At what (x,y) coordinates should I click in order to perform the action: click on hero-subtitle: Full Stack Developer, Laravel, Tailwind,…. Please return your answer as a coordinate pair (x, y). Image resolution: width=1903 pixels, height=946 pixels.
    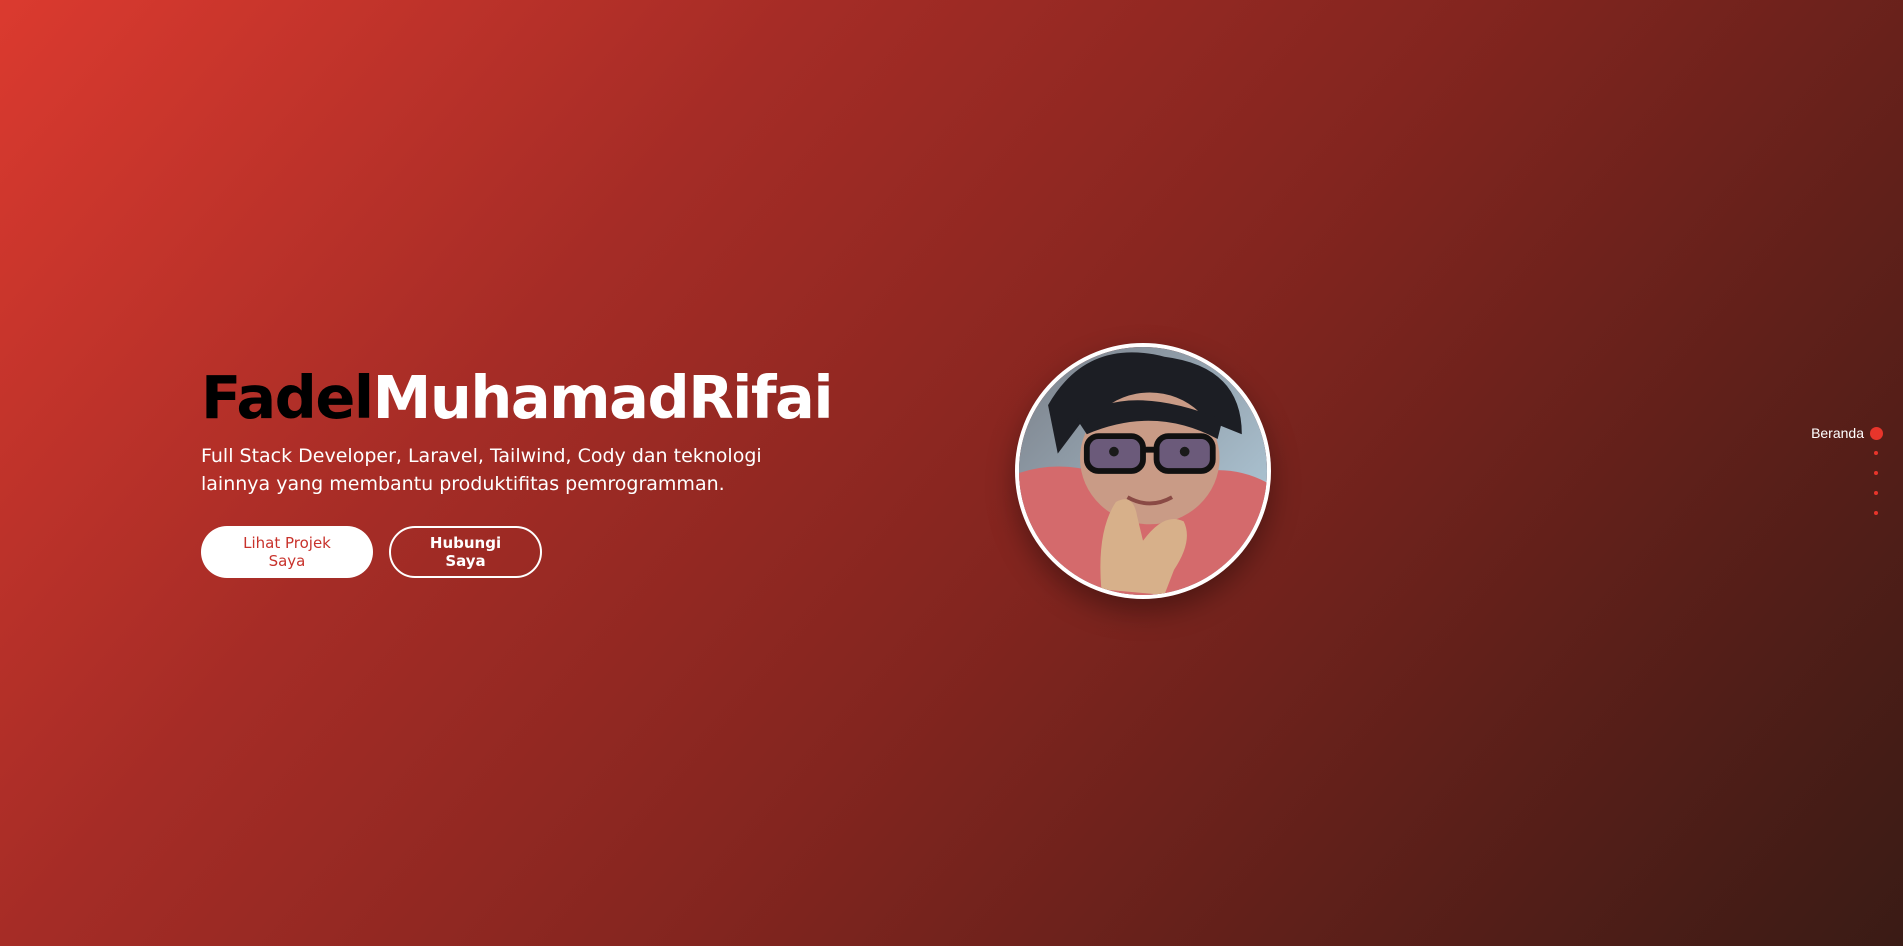
    Looking at the image, I should click on (481, 470).